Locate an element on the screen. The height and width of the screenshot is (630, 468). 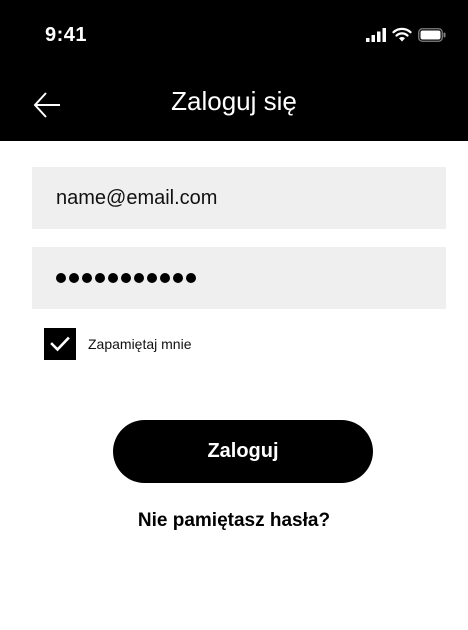
forgot-password-link: Nie pamiętasz hasła? is located at coordinates (234, 521).